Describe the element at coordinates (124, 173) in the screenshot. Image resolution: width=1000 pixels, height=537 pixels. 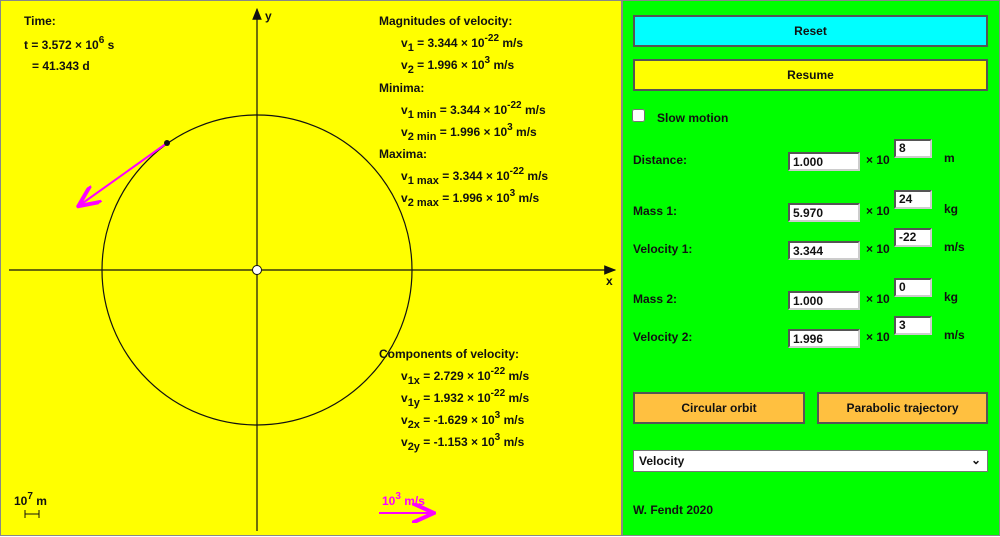
I see `velocity-arrow` at that location.